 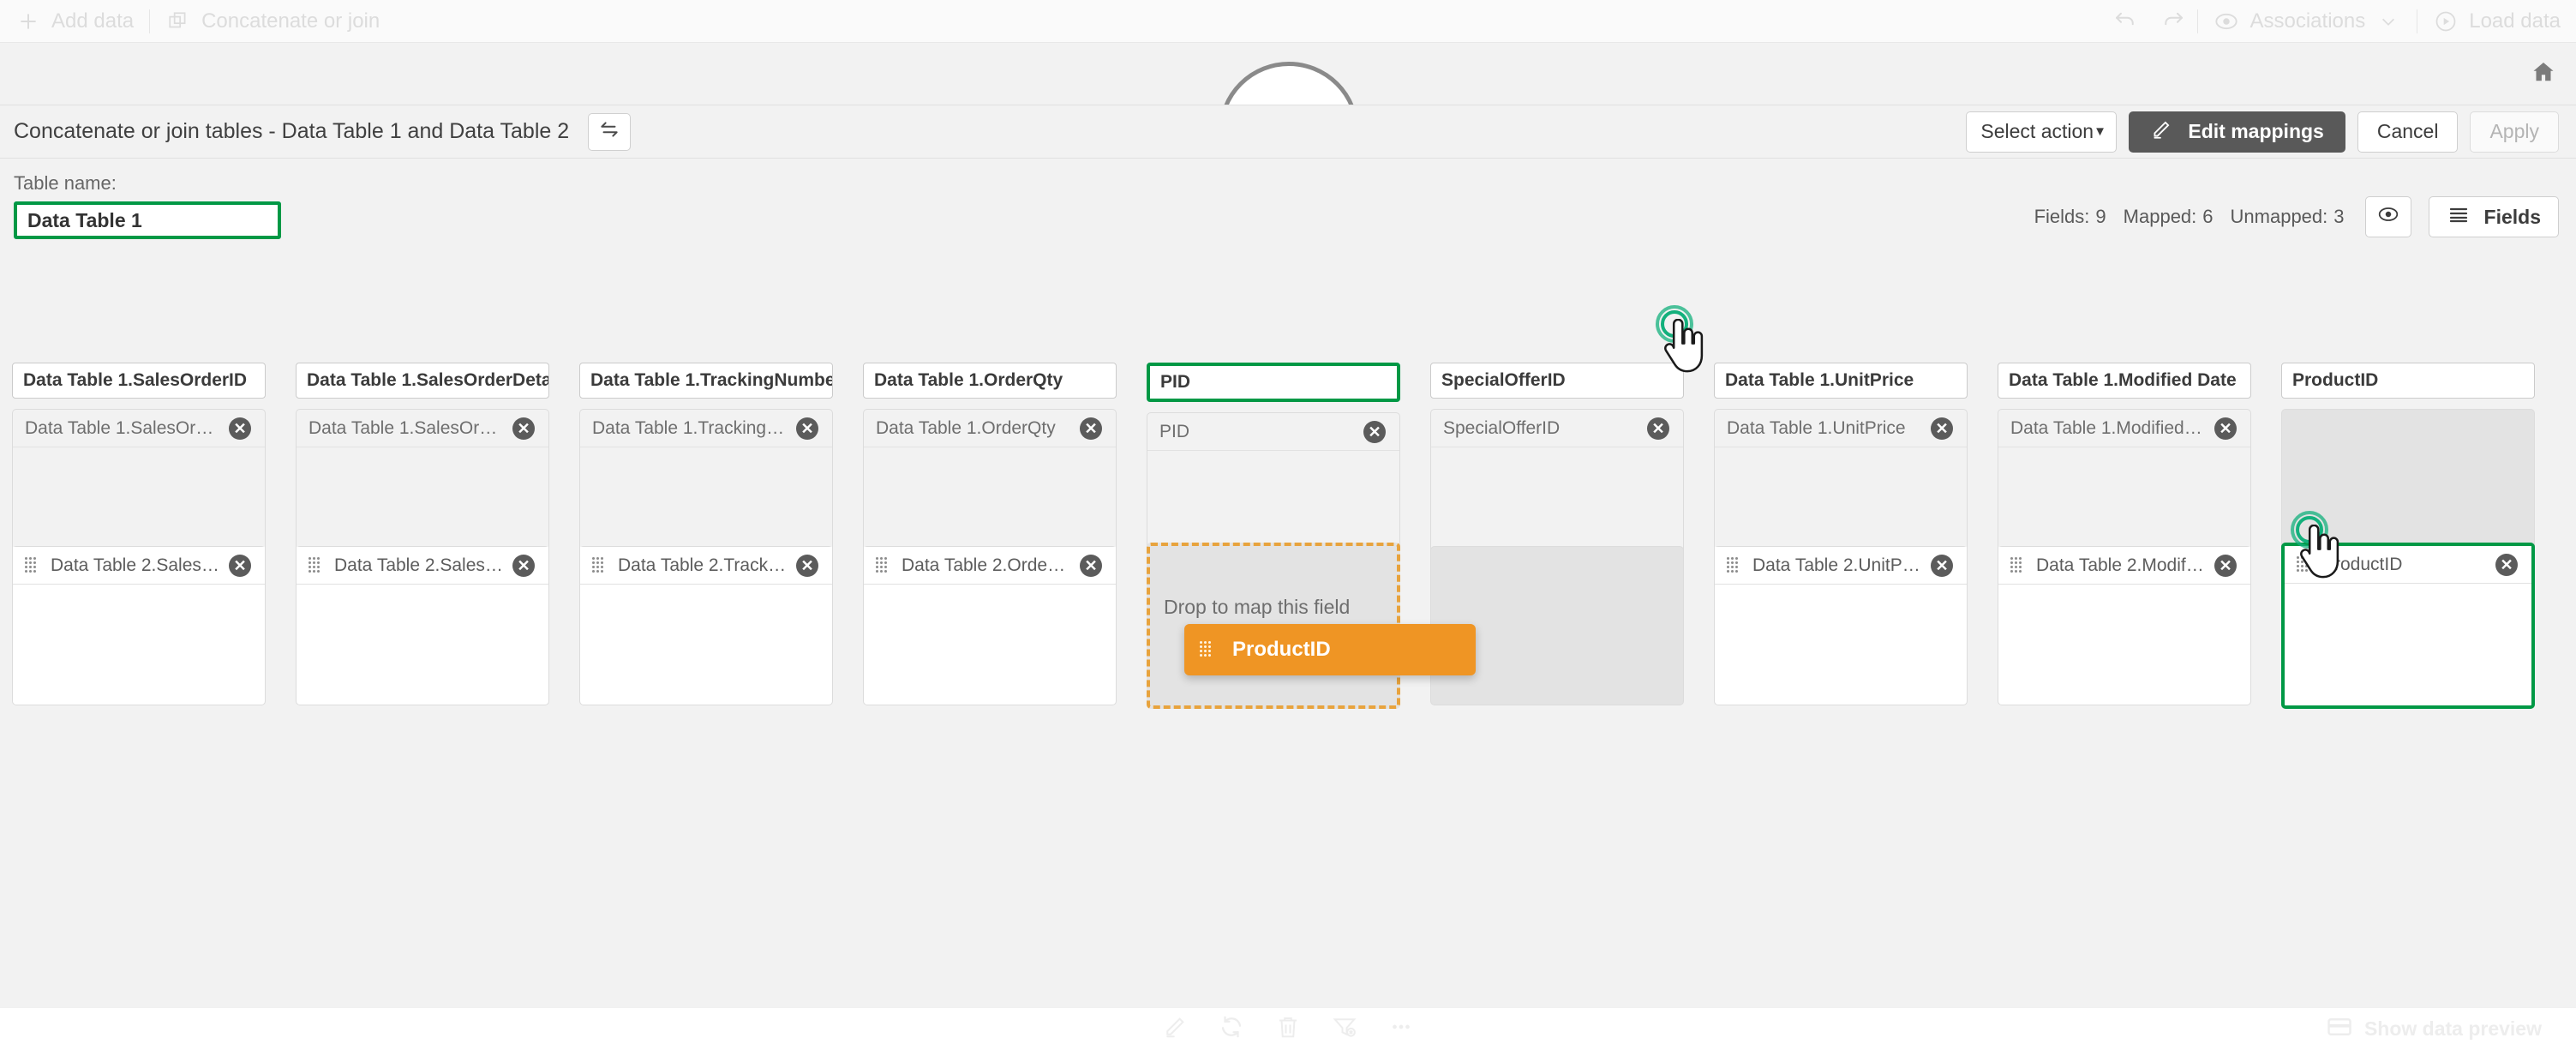 I want to click on column-name-input: SpecialOfferID, so click(x=1557, y=381).